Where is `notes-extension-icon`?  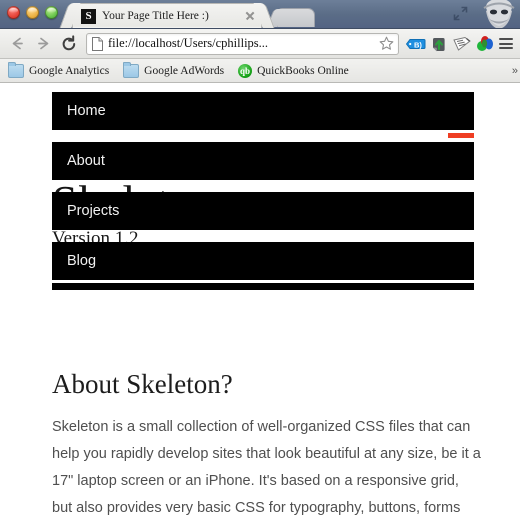 notes-extension-icon is located at coordinates (461, 44).